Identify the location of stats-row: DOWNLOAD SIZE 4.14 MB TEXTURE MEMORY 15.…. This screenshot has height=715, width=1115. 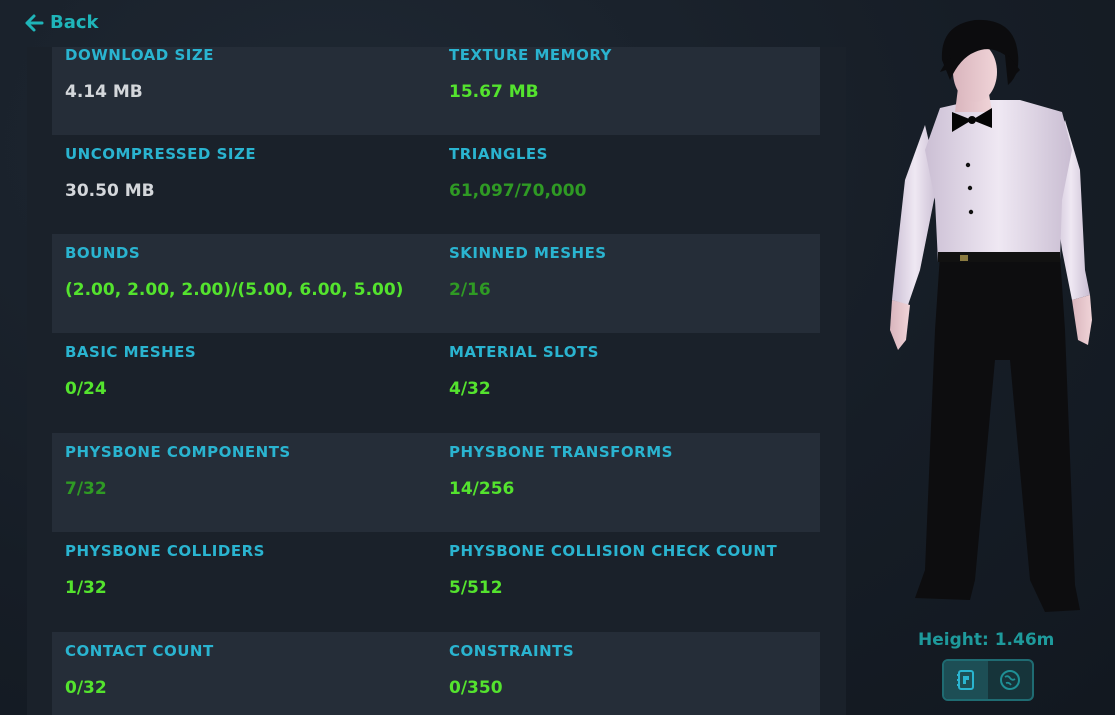
(436, 91).